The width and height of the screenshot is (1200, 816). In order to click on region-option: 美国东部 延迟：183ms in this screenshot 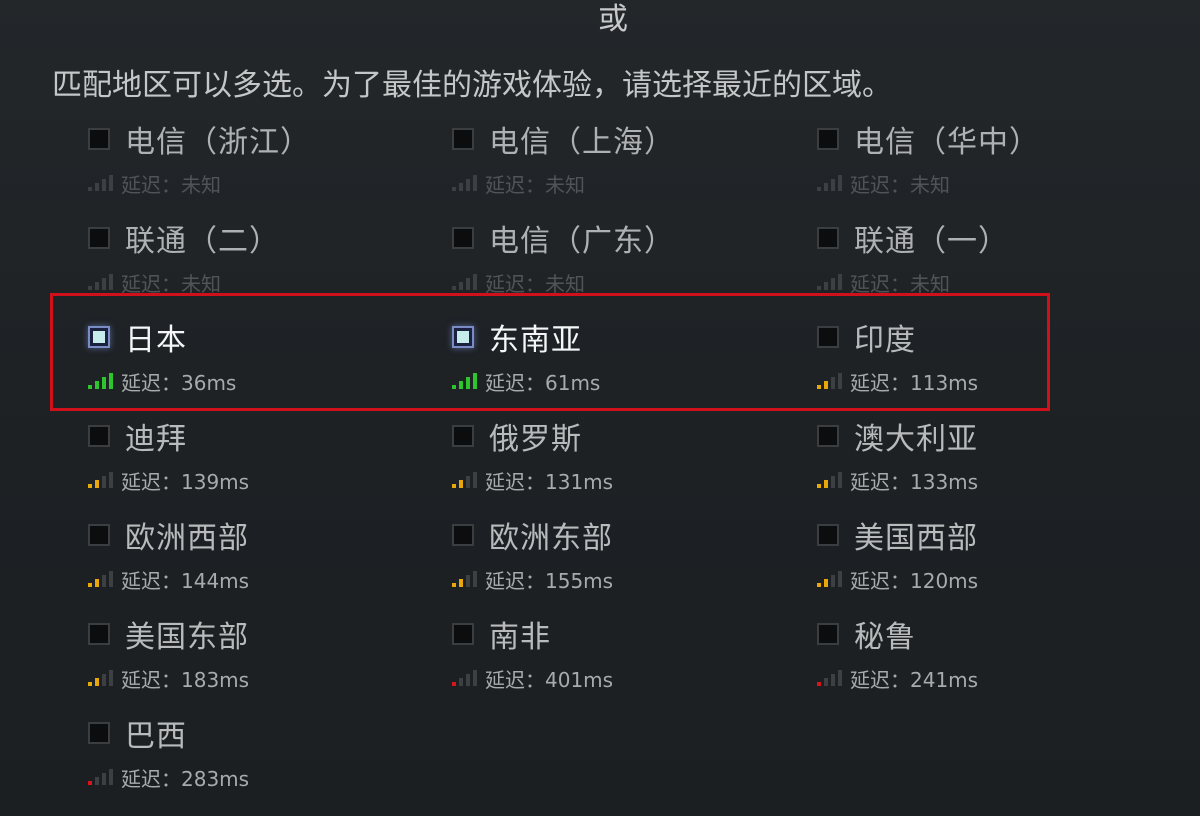, I will do `click(251, 657)`.